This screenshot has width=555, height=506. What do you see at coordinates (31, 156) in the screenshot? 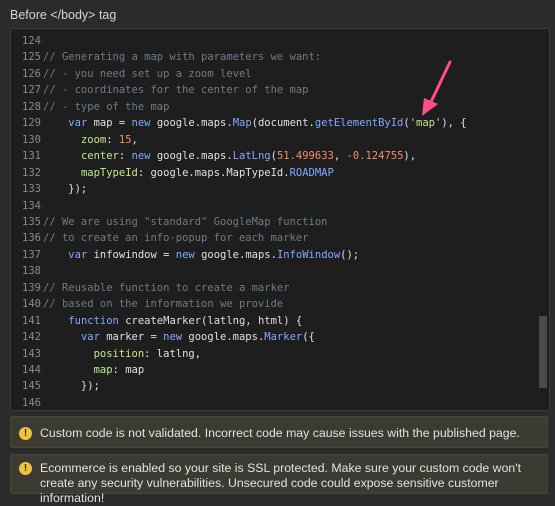
I see `line-number: 131` at bounding box center [31, 156].